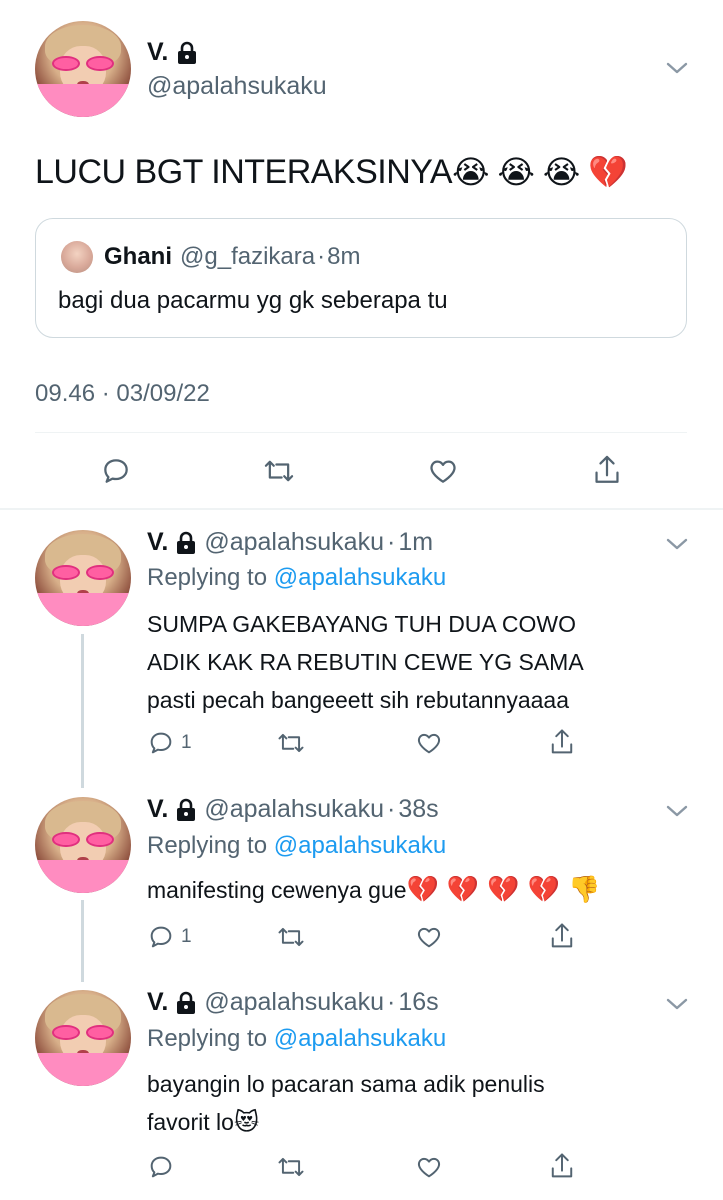 The width and height of the screenshot is (723, 1200). What do you see at coordinates (138, 256) in the screenshot?
I see `quoted-author-name: Ghani` at bounding box center [138, 256].